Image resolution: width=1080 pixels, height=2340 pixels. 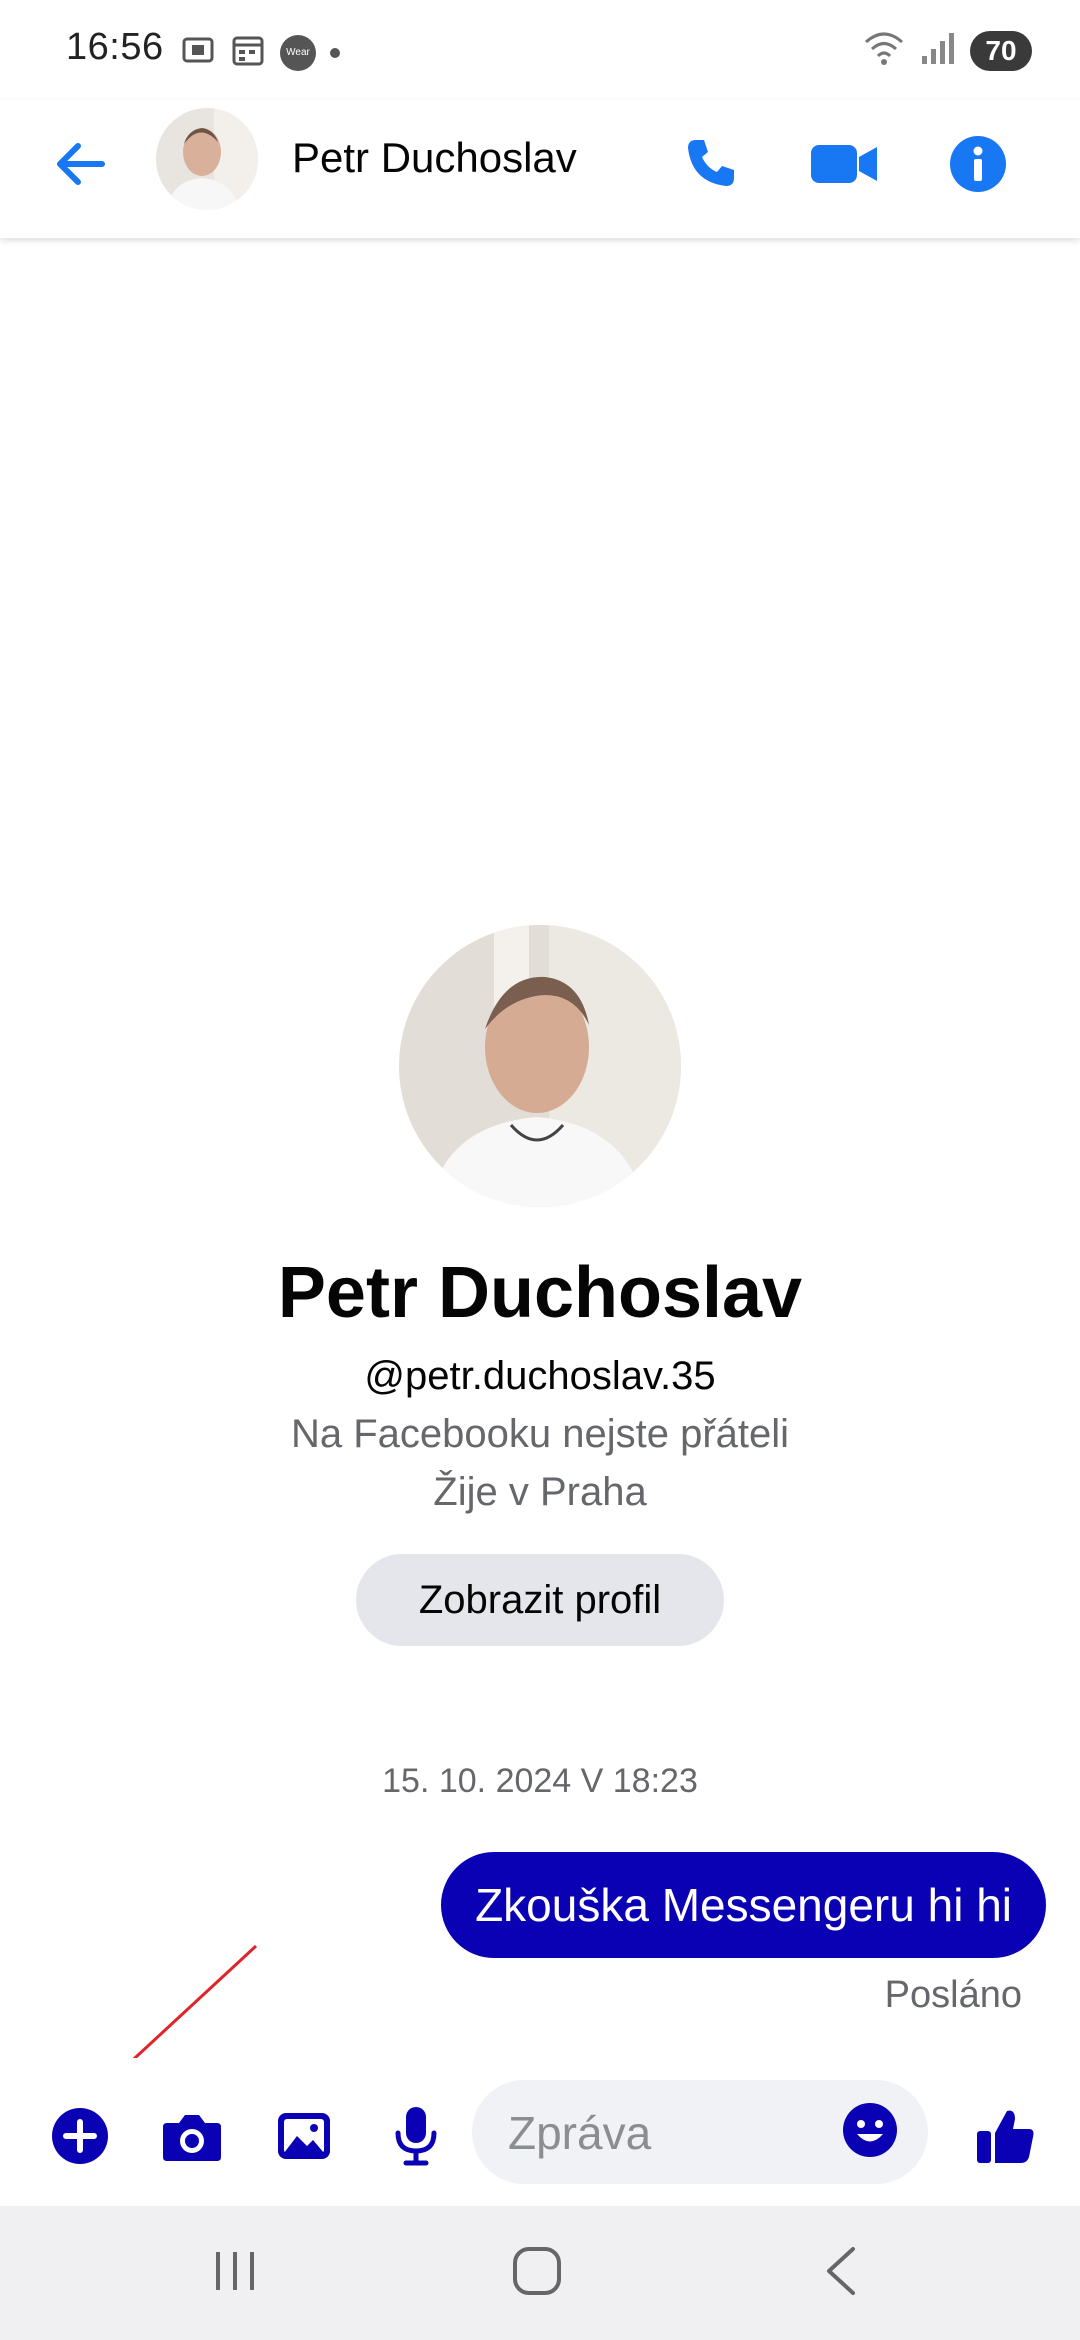 I want to click on view-profile-button: Zobrazit profil, so click(x=540, y=1600).